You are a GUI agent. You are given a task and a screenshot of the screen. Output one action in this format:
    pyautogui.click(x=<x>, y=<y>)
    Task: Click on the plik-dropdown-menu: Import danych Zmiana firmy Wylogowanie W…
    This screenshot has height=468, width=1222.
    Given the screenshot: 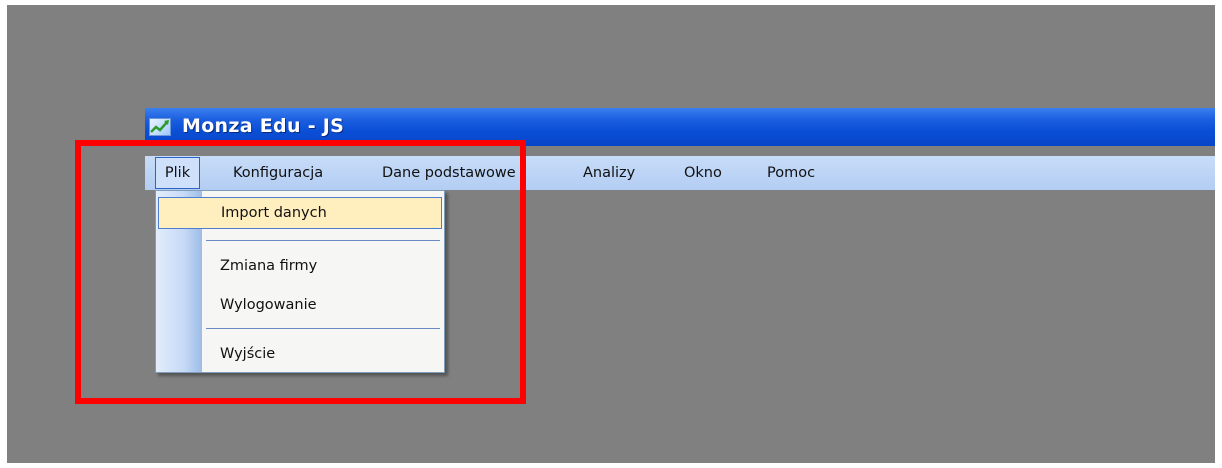 What is the action you would take?
    pyautogui.click(x=300, y=281)
    